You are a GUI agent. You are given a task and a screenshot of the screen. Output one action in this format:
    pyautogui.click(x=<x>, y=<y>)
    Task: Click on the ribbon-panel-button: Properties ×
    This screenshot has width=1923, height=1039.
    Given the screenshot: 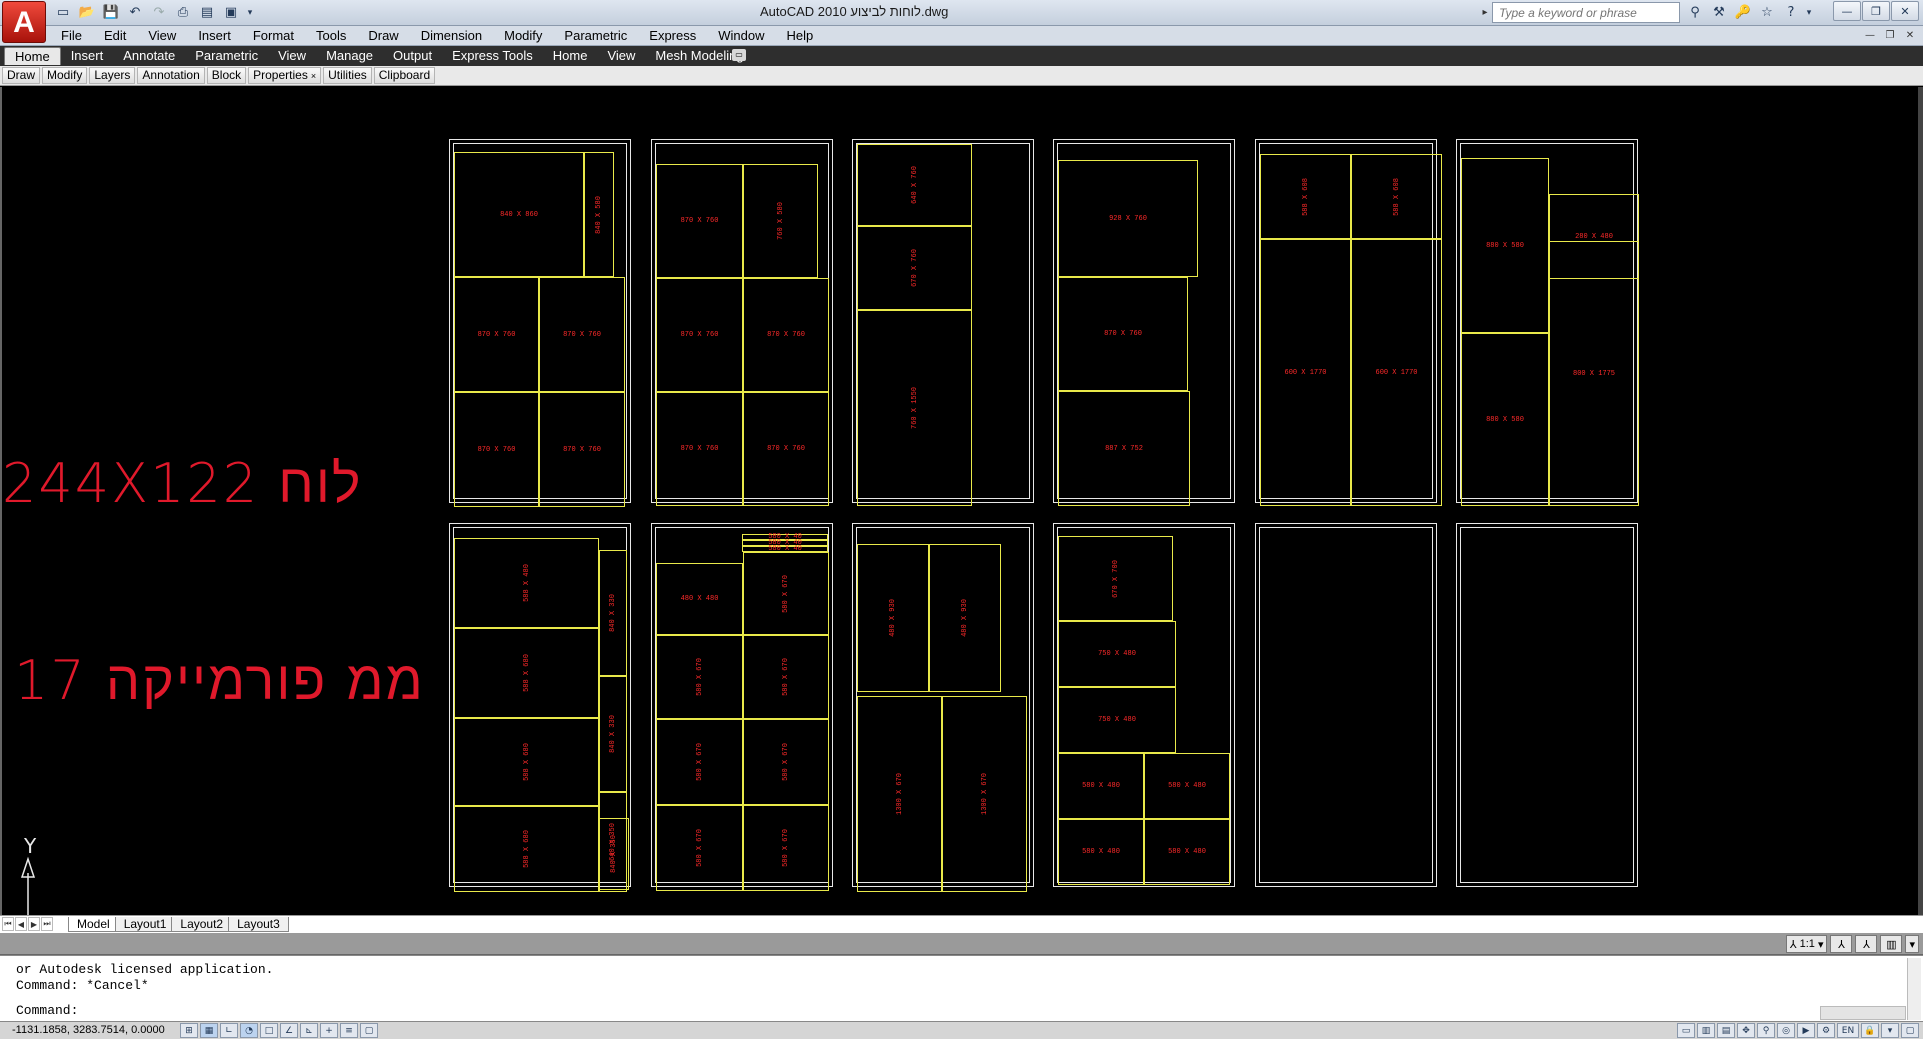 What is the action you would take?
    pyautogui.click(x=285, y=75)
    